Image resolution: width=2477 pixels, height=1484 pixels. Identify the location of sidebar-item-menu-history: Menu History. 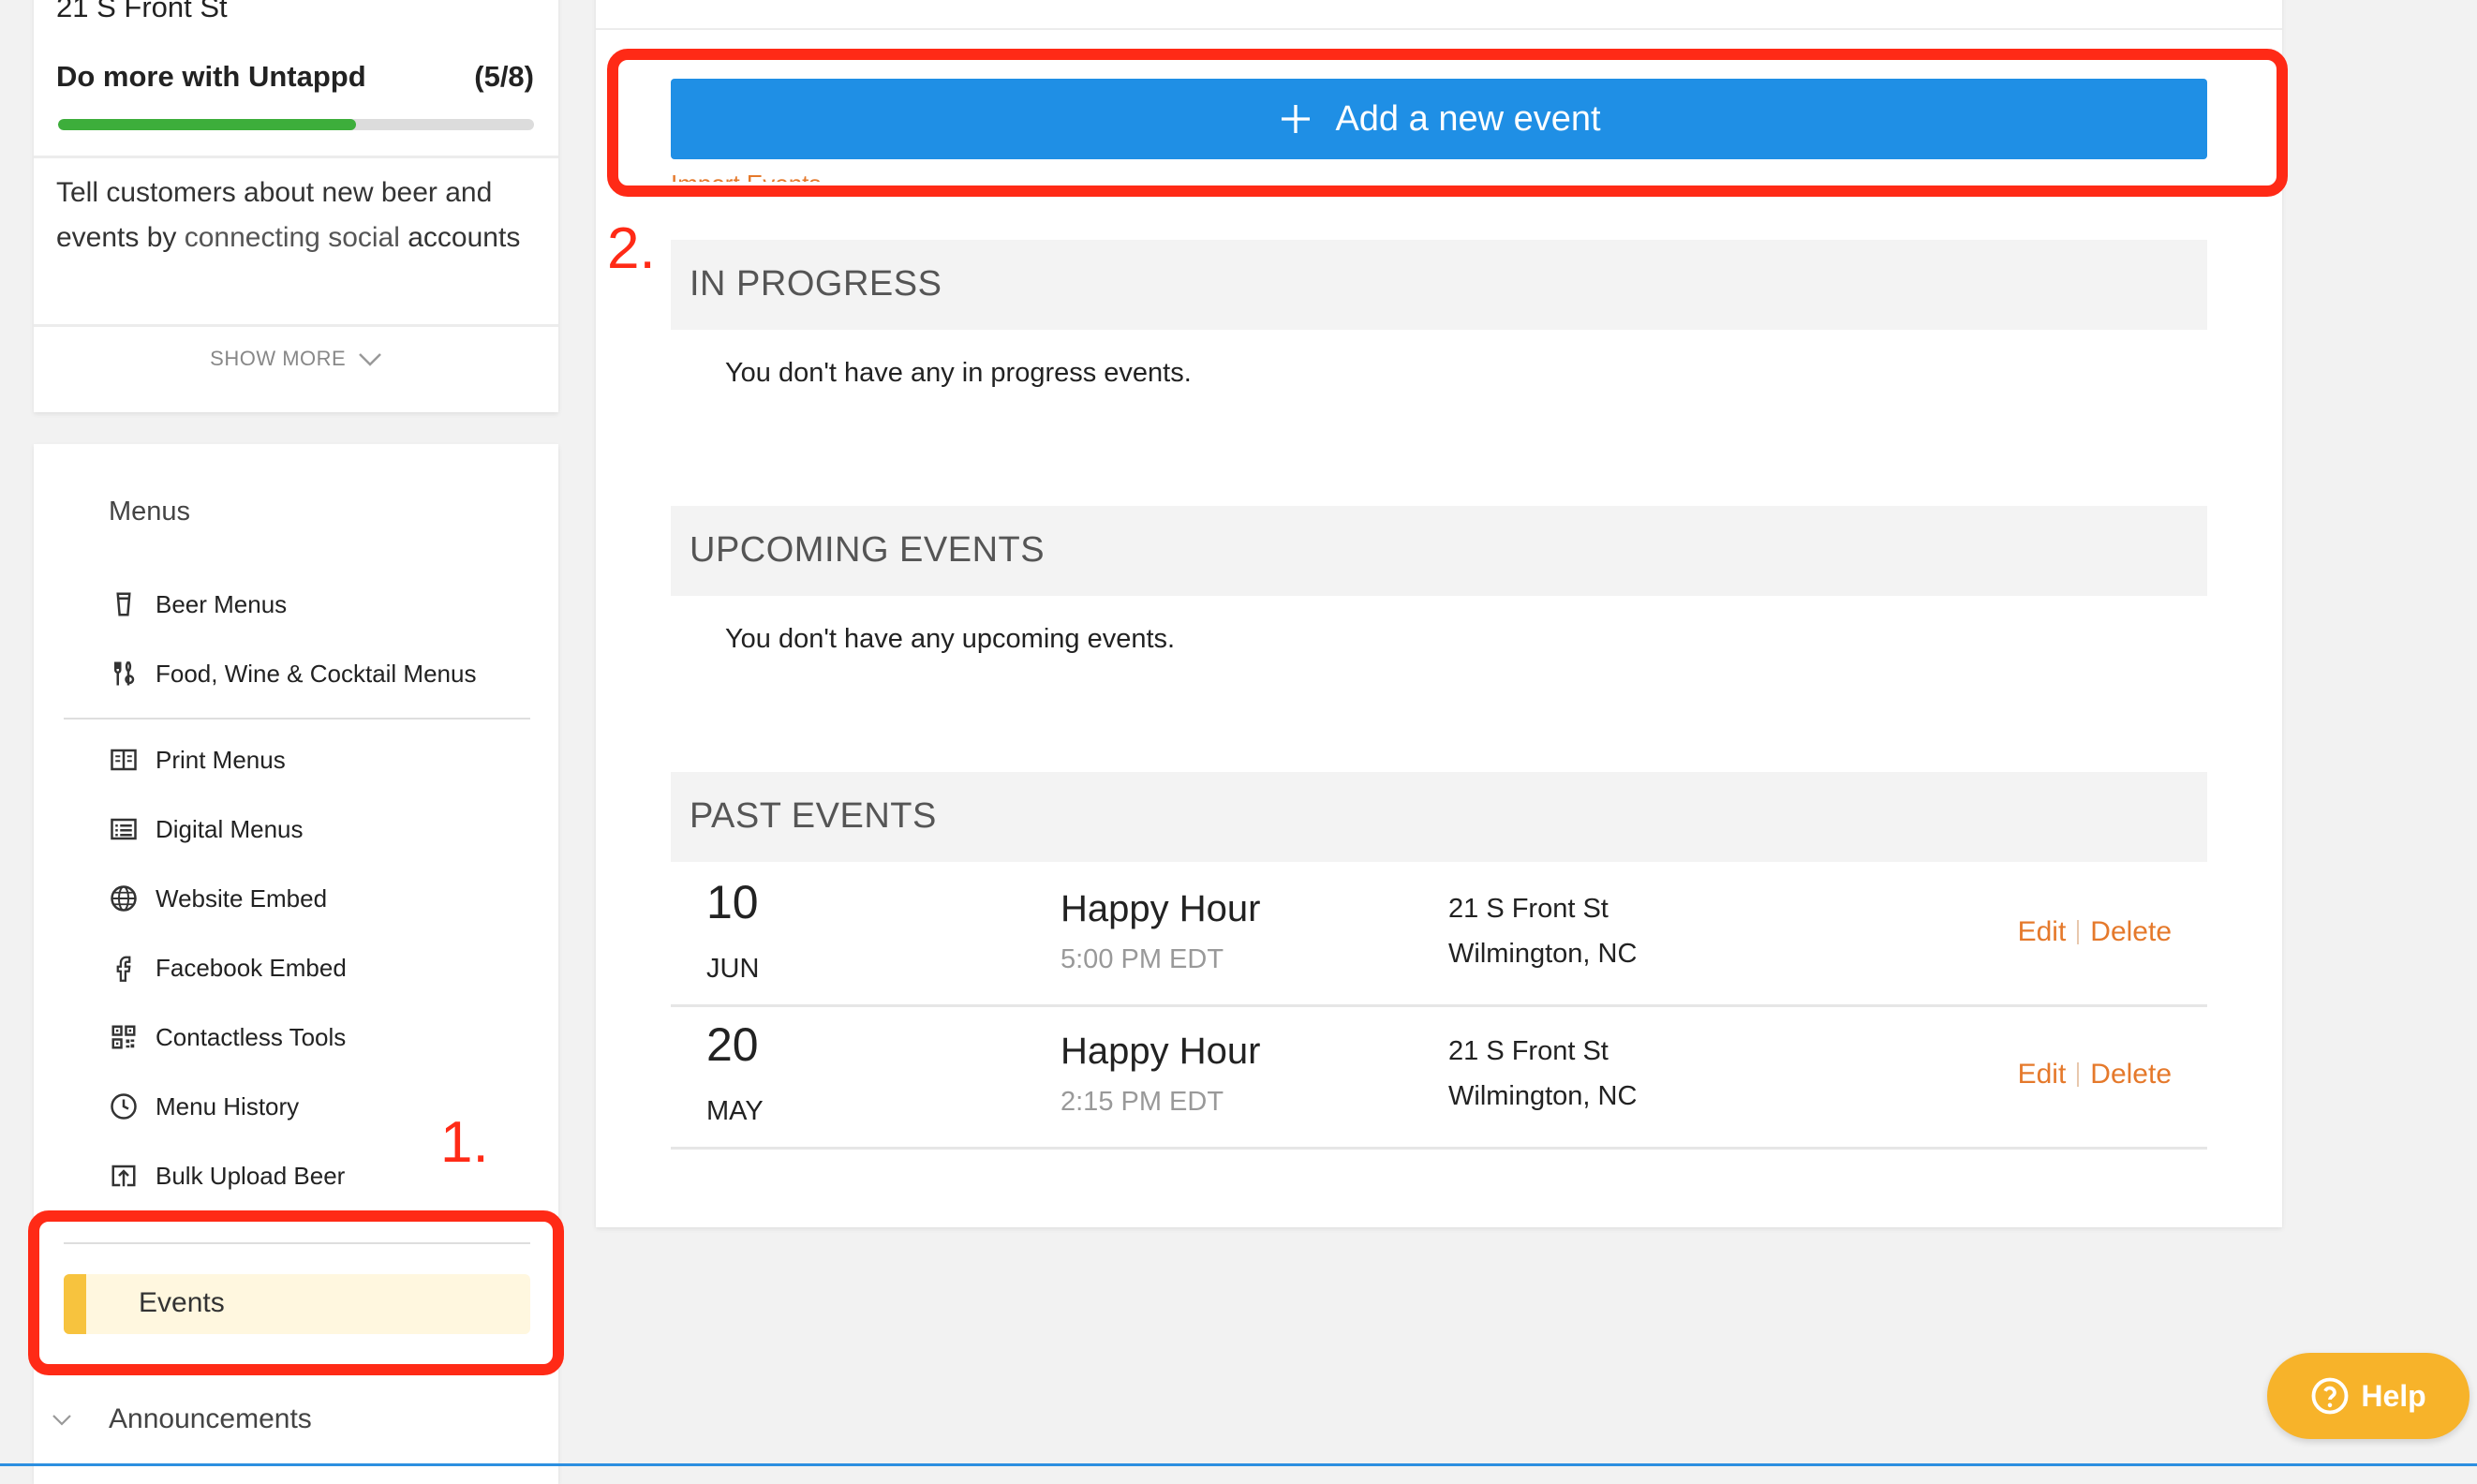
(204, 1106).